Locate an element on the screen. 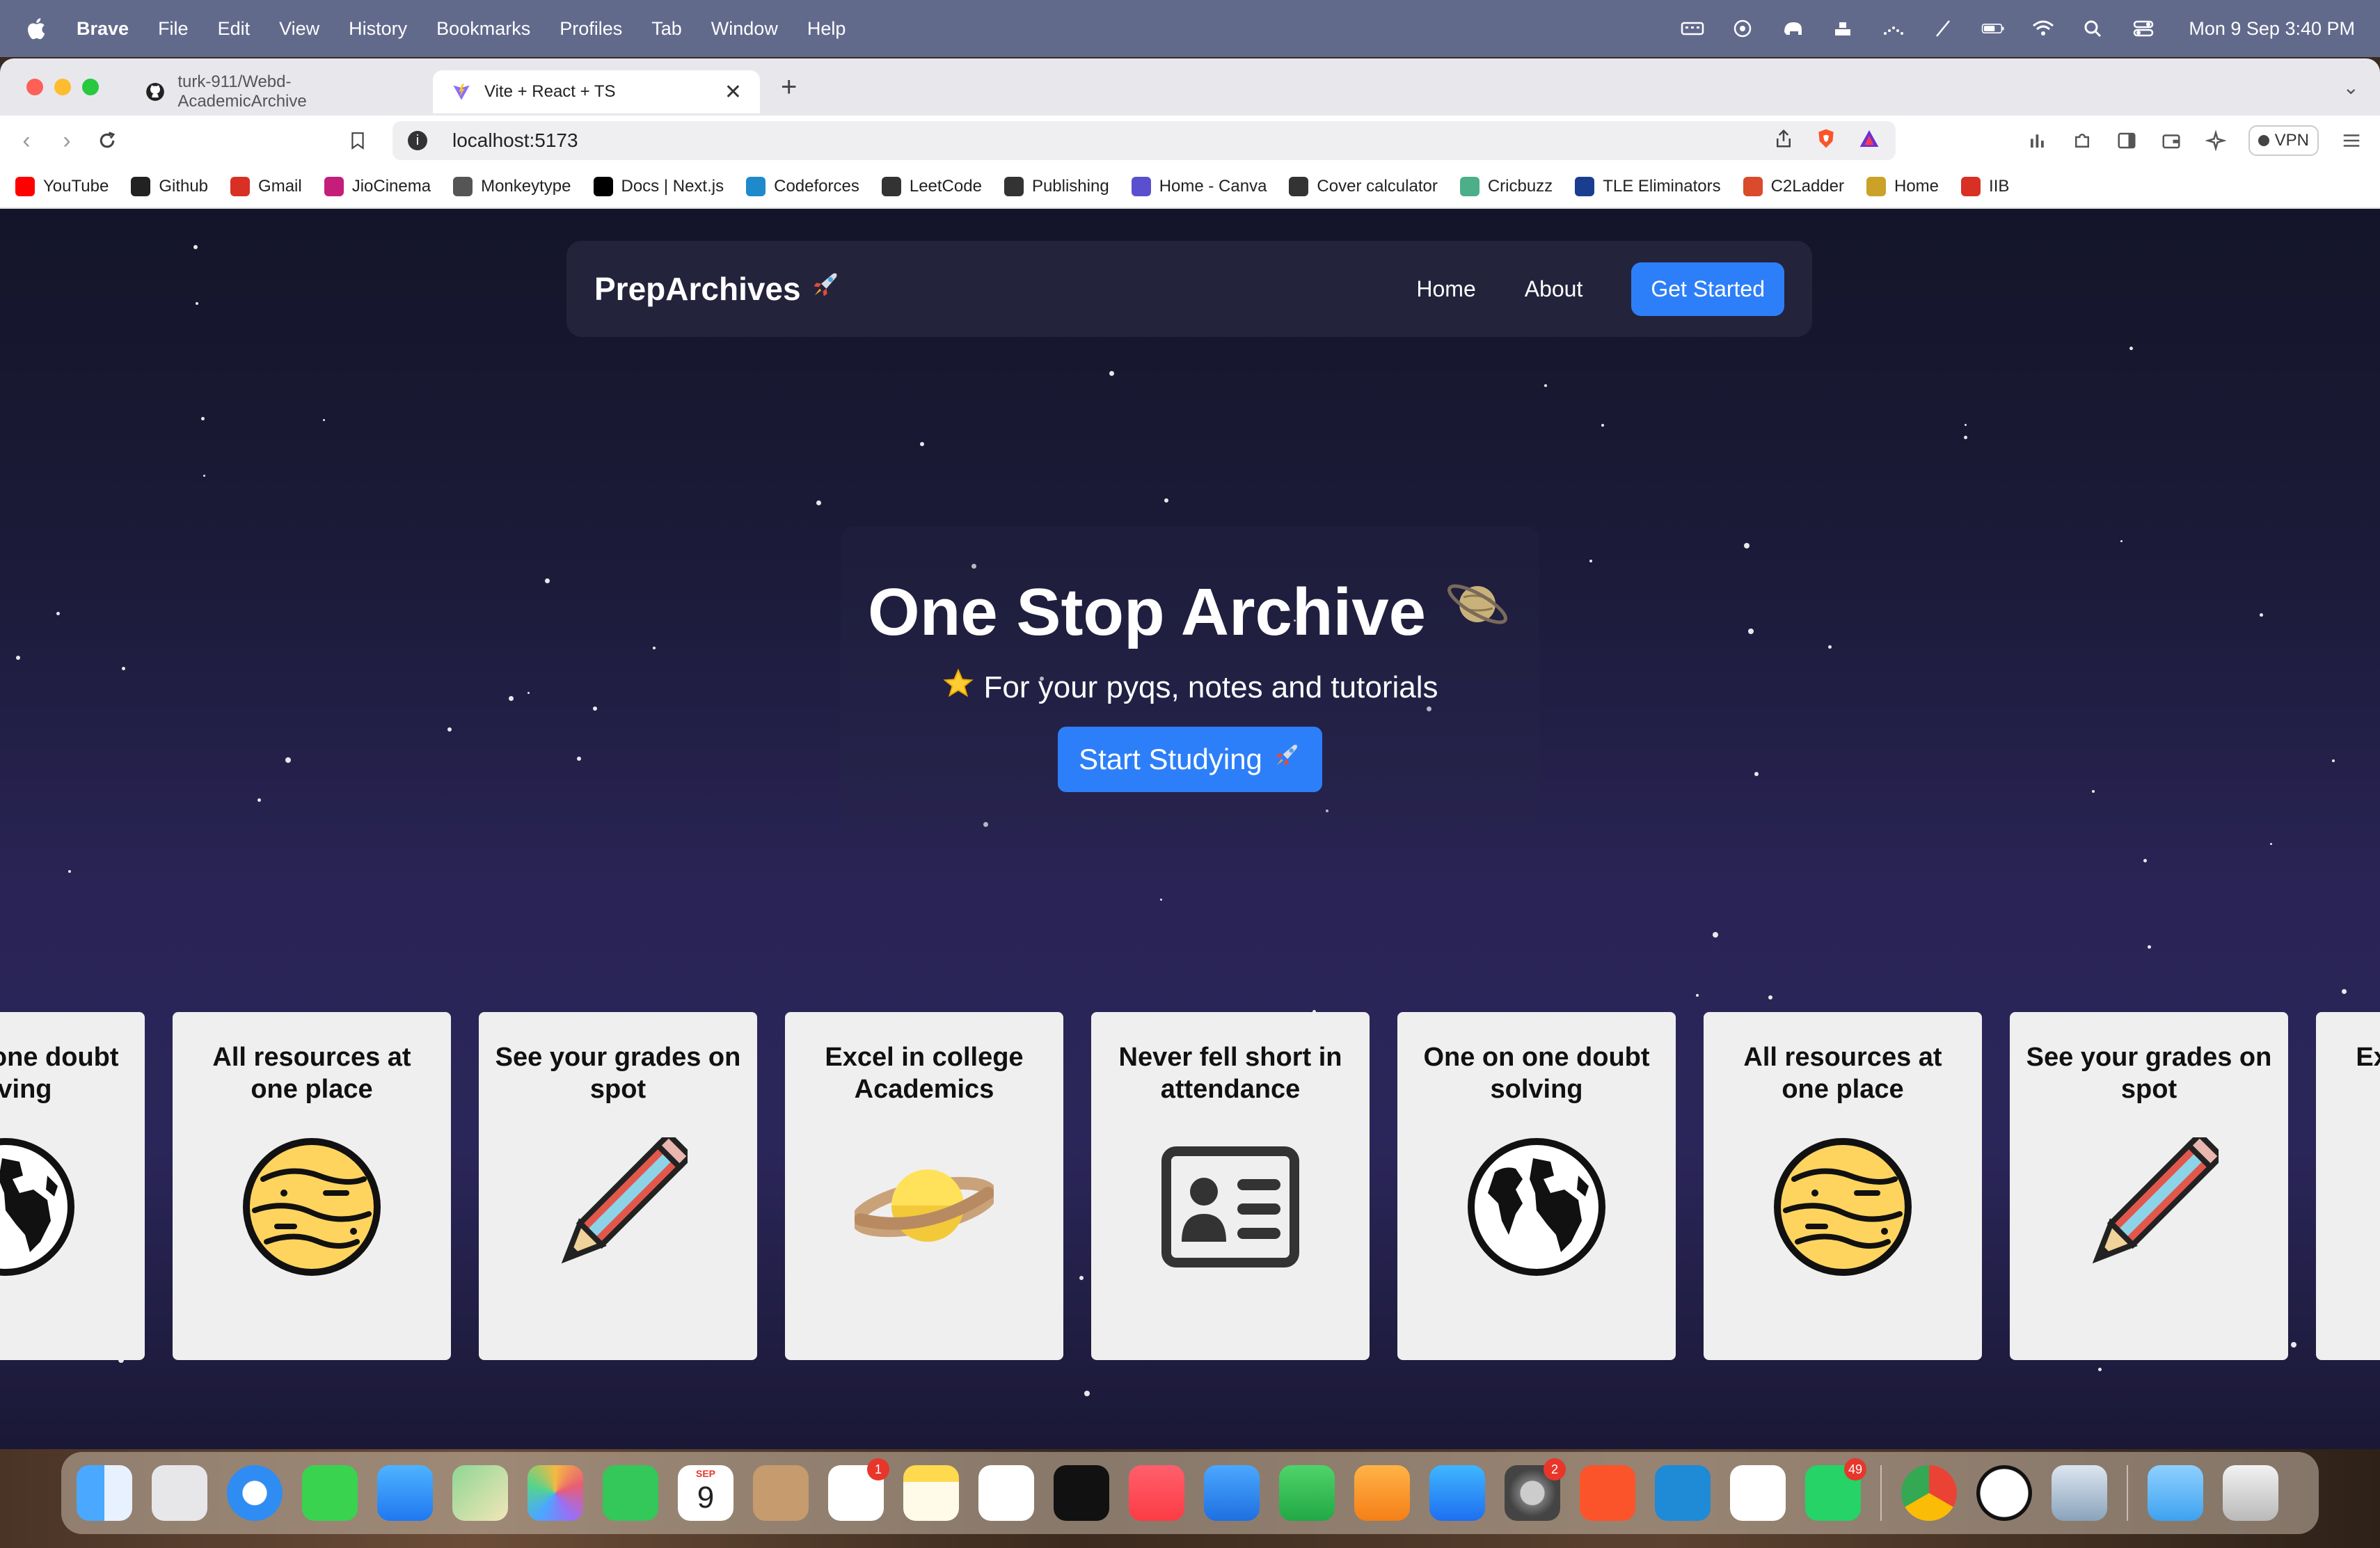 The width and height of the screenshot is (2380, 1548). stats-icon is located at coordinates (2037, 140).